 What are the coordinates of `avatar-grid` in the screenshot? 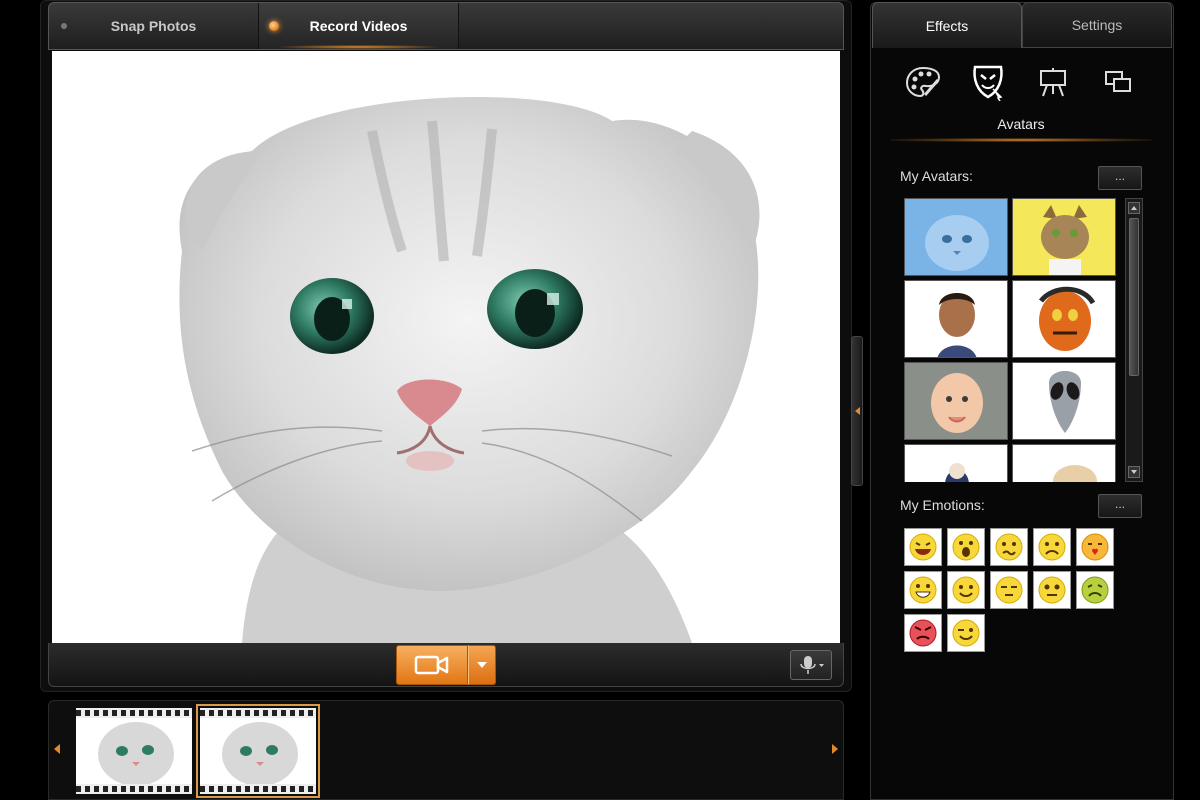 It's located at (1011, 339).